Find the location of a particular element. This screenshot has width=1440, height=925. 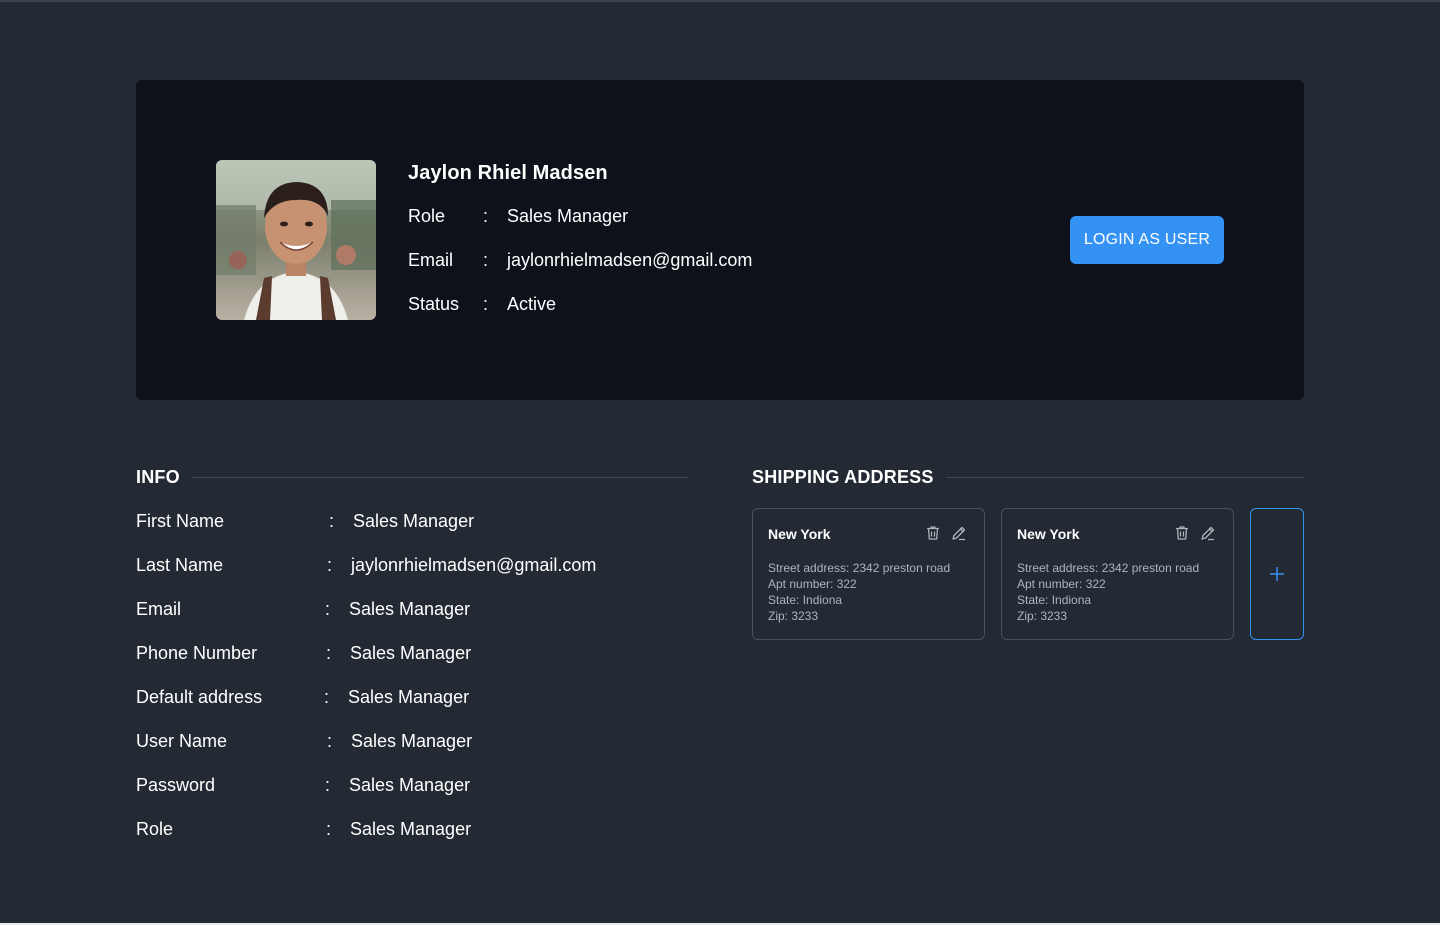

info-label: Password is located at coordinates (176, 785).